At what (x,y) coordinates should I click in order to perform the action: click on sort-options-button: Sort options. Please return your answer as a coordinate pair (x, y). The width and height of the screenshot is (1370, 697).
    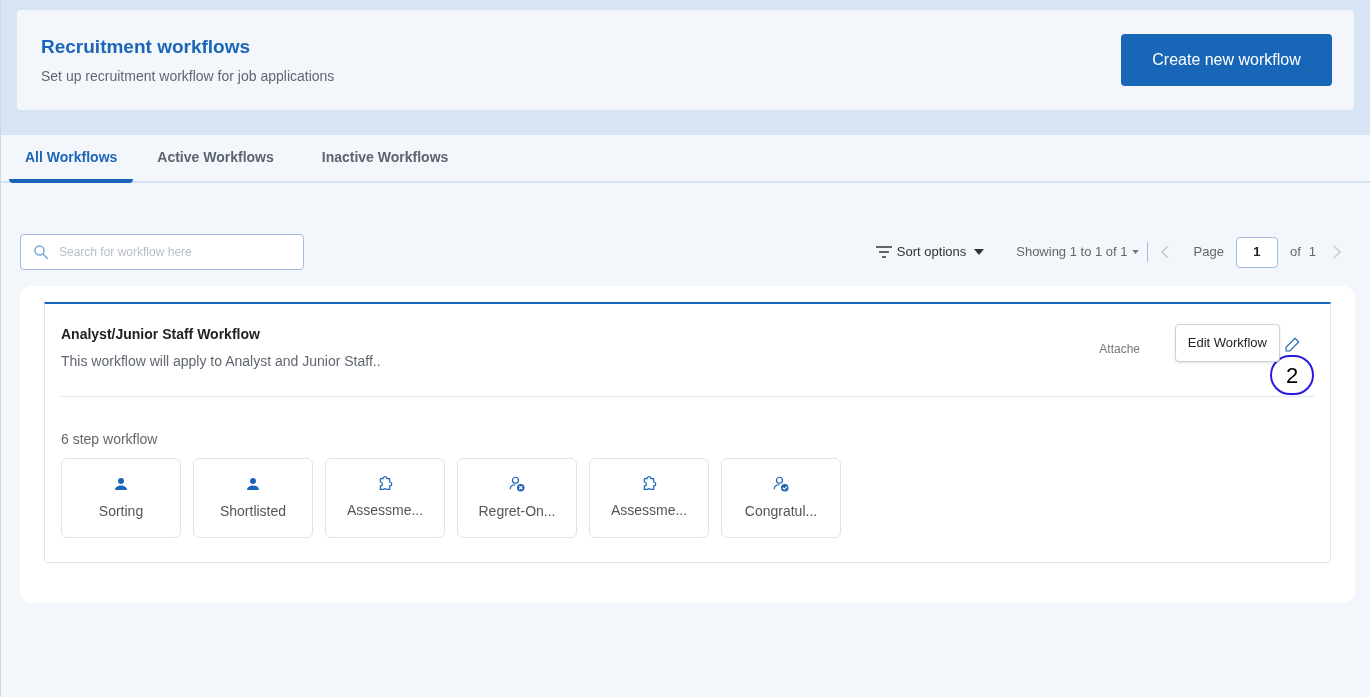
    Looking at the image, I should click on (929, 252).